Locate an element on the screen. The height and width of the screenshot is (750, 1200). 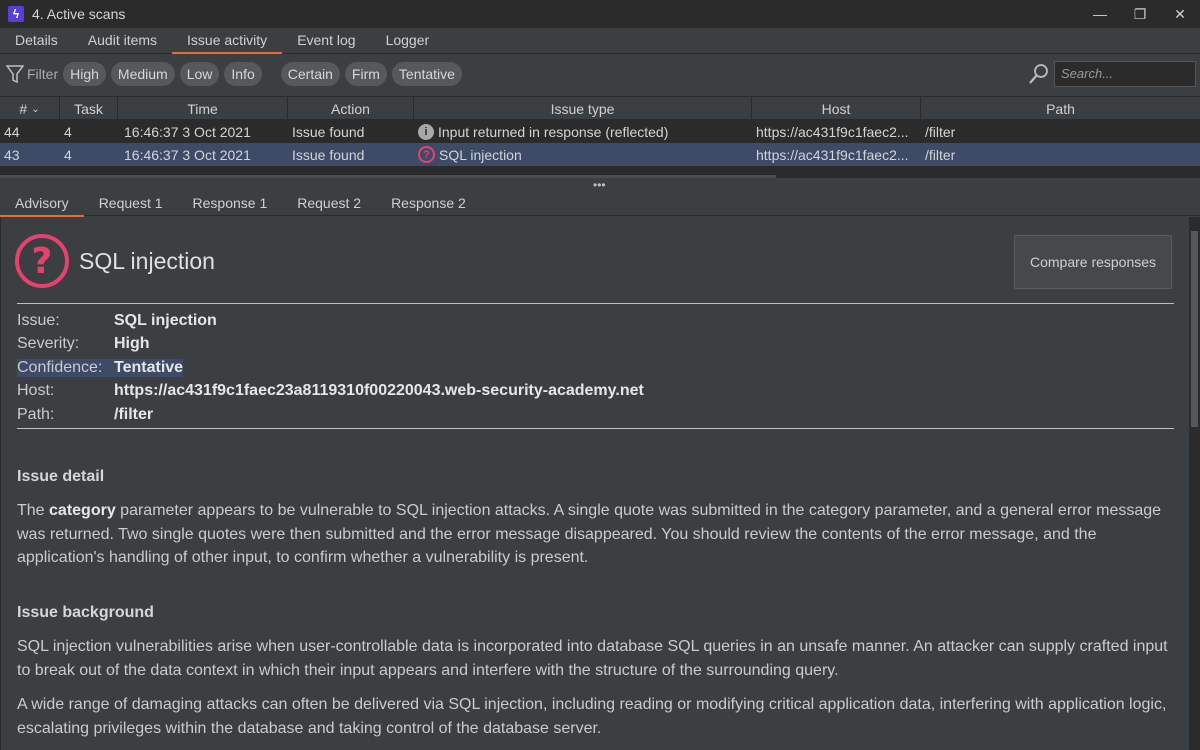
filter-label: Filter is located at coordinates (42, 74).